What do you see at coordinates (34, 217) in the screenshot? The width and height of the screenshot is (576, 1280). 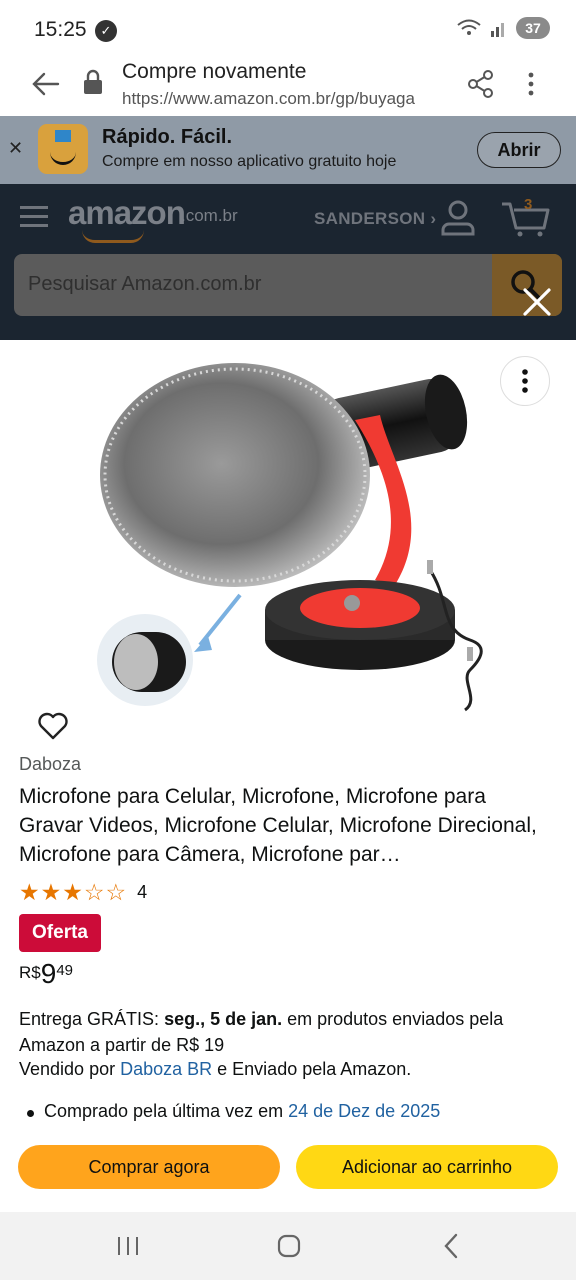 I see `hamburger-menu-icon` at bounding box center [34, 217].